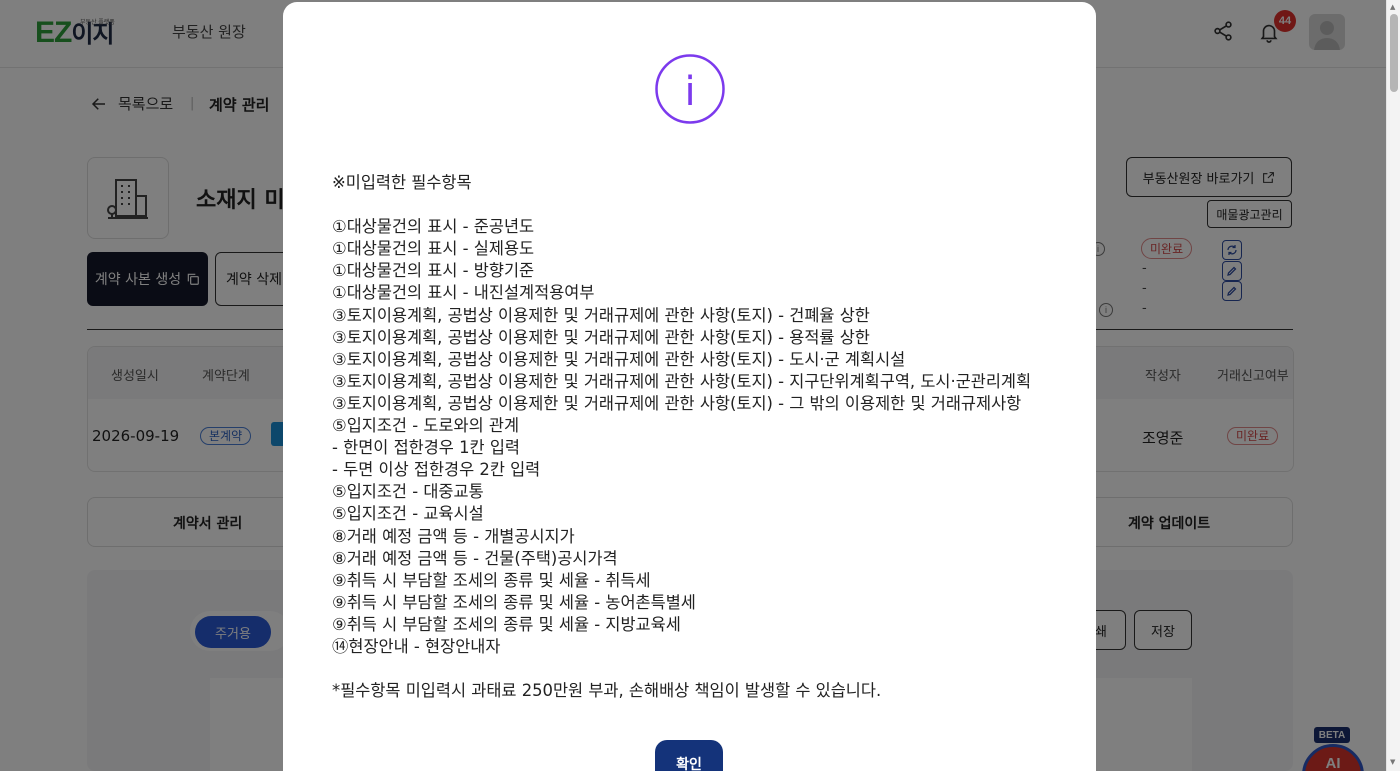  I want to click on missing-item: ⑧거래 예정 금액 등 - 개별공시지가, so click(453, 536).